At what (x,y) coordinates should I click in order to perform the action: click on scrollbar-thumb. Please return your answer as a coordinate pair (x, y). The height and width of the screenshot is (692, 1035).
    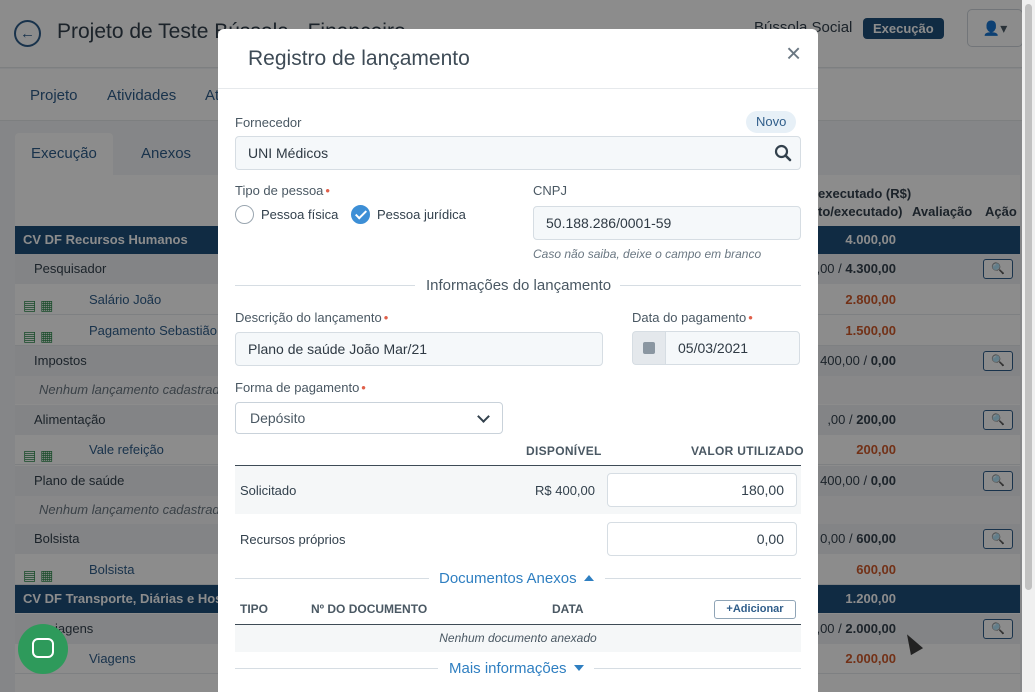
    Looking at the image, I should click on (1028, 297).